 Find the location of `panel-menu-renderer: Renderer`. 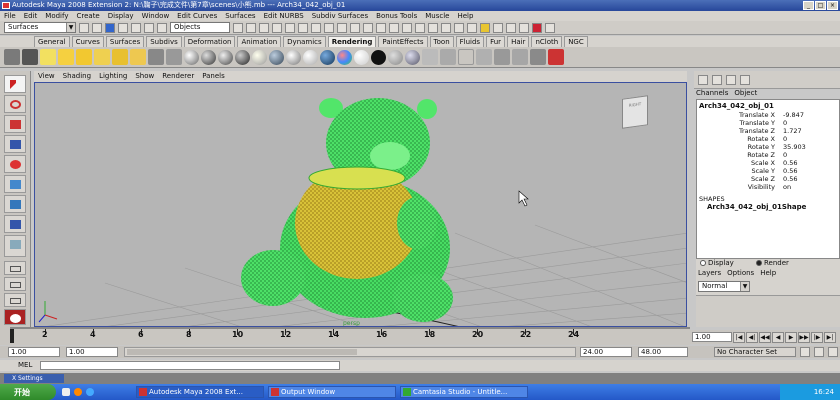

panel-menu-renderer: Renderer is located at coordinates (178, 76).